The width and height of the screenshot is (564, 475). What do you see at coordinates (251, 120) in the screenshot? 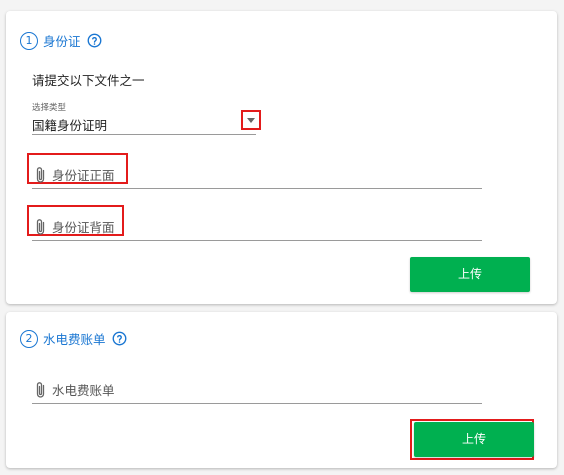
I see `dropdown-arrow-icon` at bounding box center [251, 120].